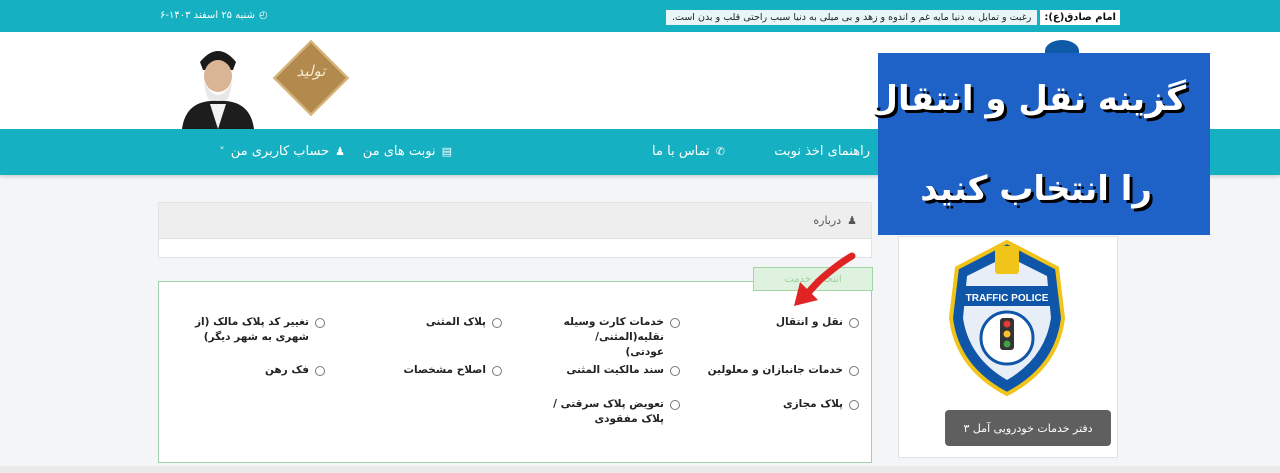 This screenshot has width=1280, height=473. I want to click on option-label: اصلاح مشخصات, so click(444, 370).